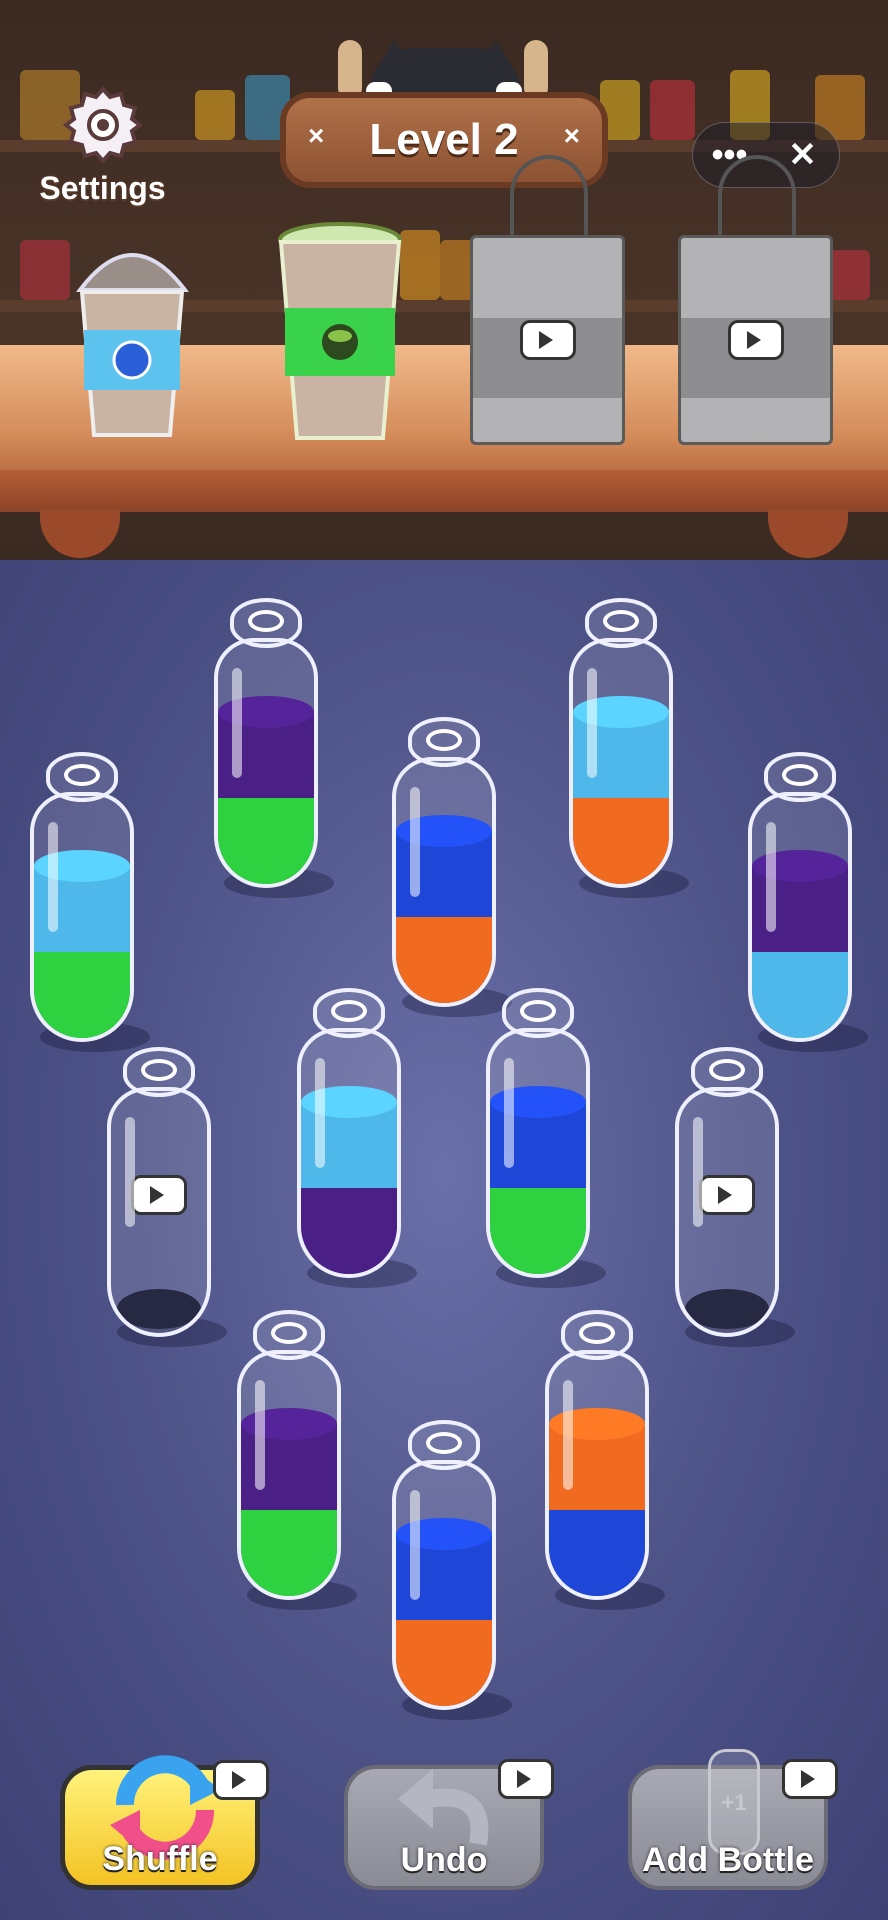  Describe the element at coordinates (444, 139) in the screenshot. I see `level-title: Level 2` at that location.